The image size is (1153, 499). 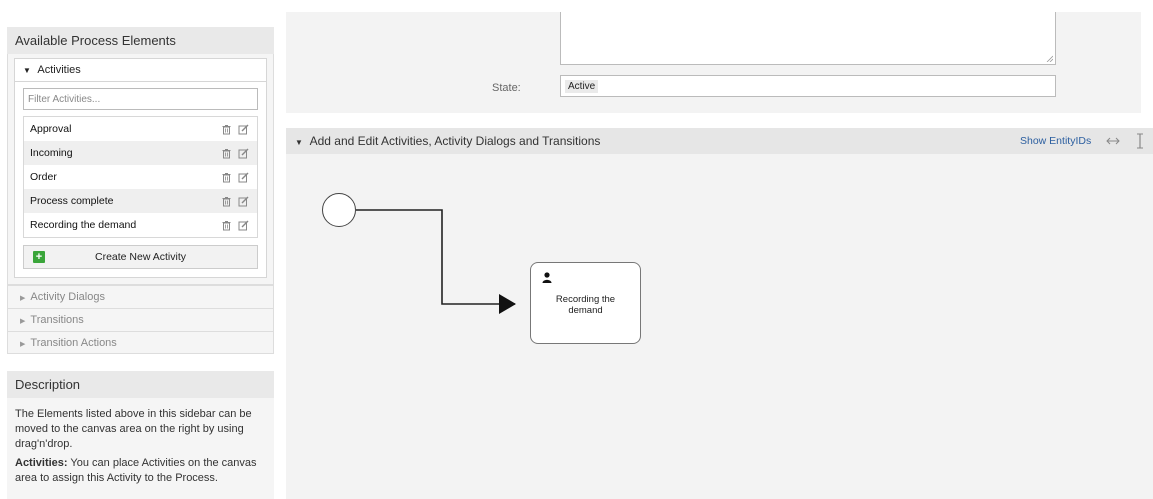 I want to click on activity-node-recording-the-demand: Recording the demand, so click(x=585, y=303).